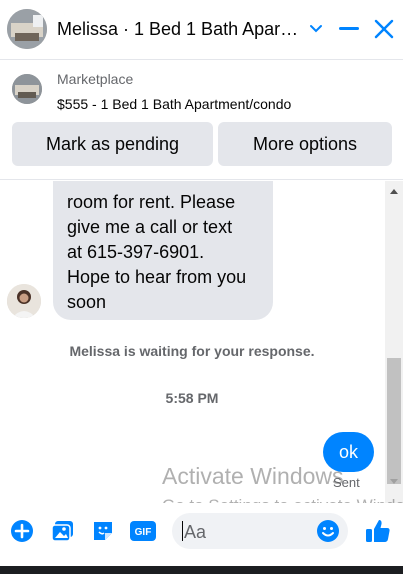 The width and height of the screenshot is (403, 574). I want to click on mark-as-pending-button: Mark as pending, so click(112, 144).